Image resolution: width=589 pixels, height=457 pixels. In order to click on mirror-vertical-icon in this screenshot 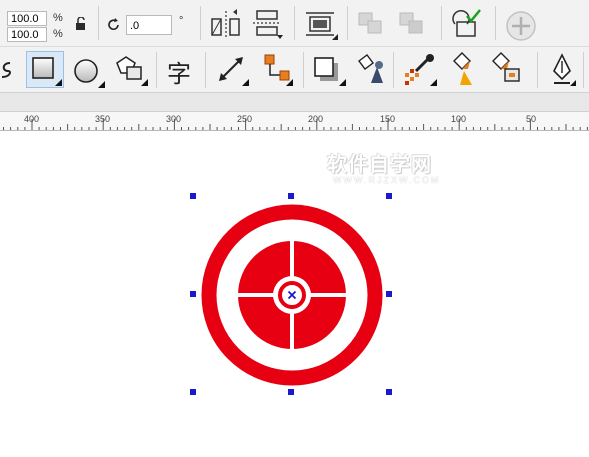, I will do `click(268, 24)`.